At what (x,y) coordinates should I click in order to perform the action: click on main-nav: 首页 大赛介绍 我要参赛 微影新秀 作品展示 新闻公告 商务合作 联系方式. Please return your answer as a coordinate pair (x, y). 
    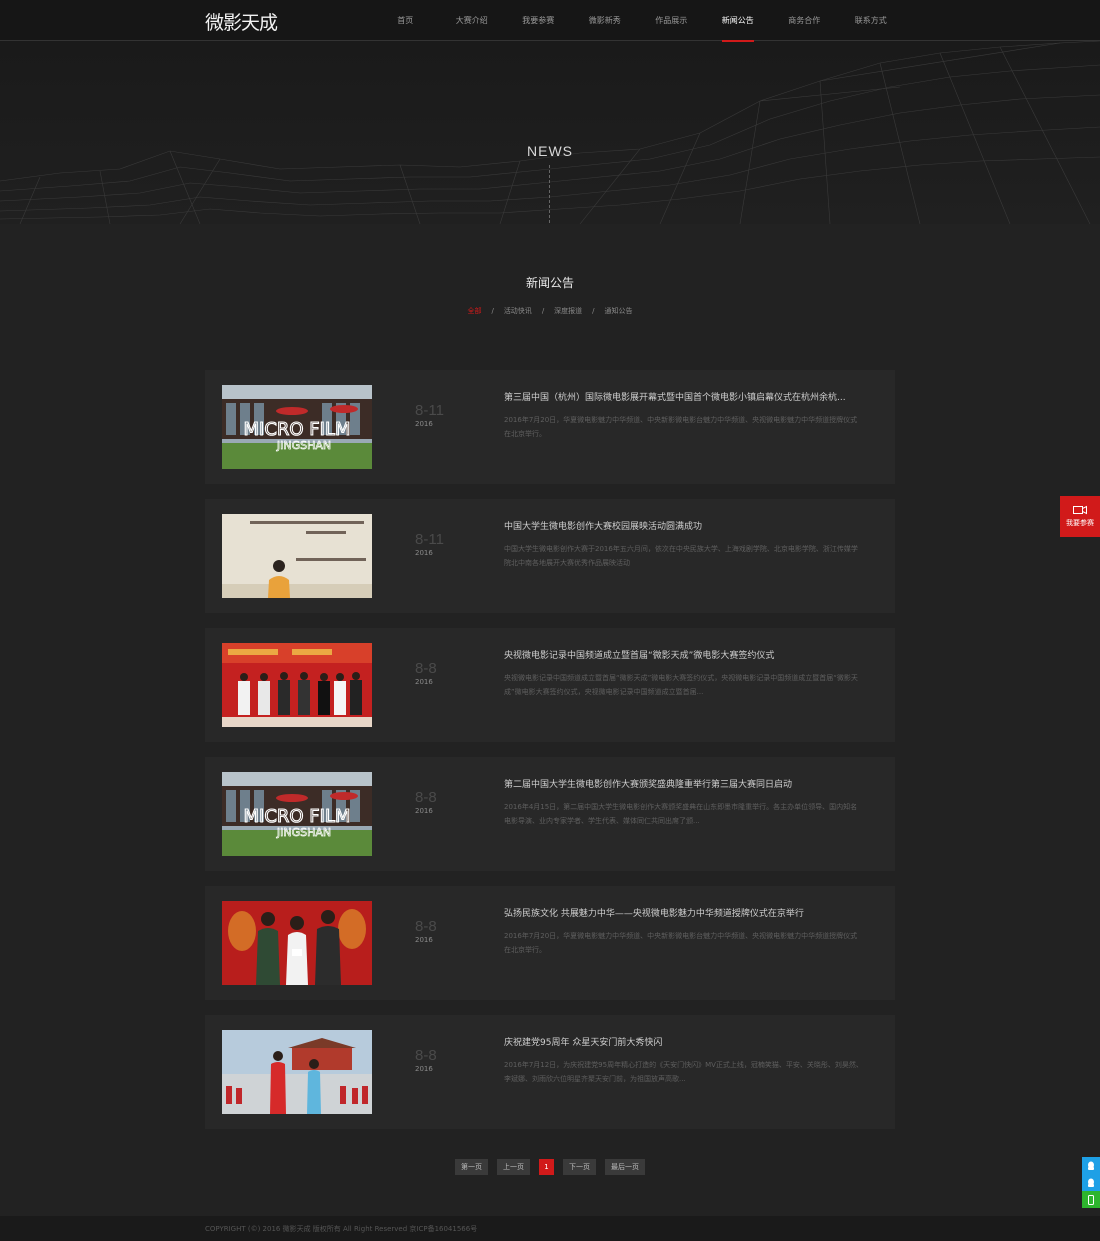
    Looking at the image, I should click on (638, 21).